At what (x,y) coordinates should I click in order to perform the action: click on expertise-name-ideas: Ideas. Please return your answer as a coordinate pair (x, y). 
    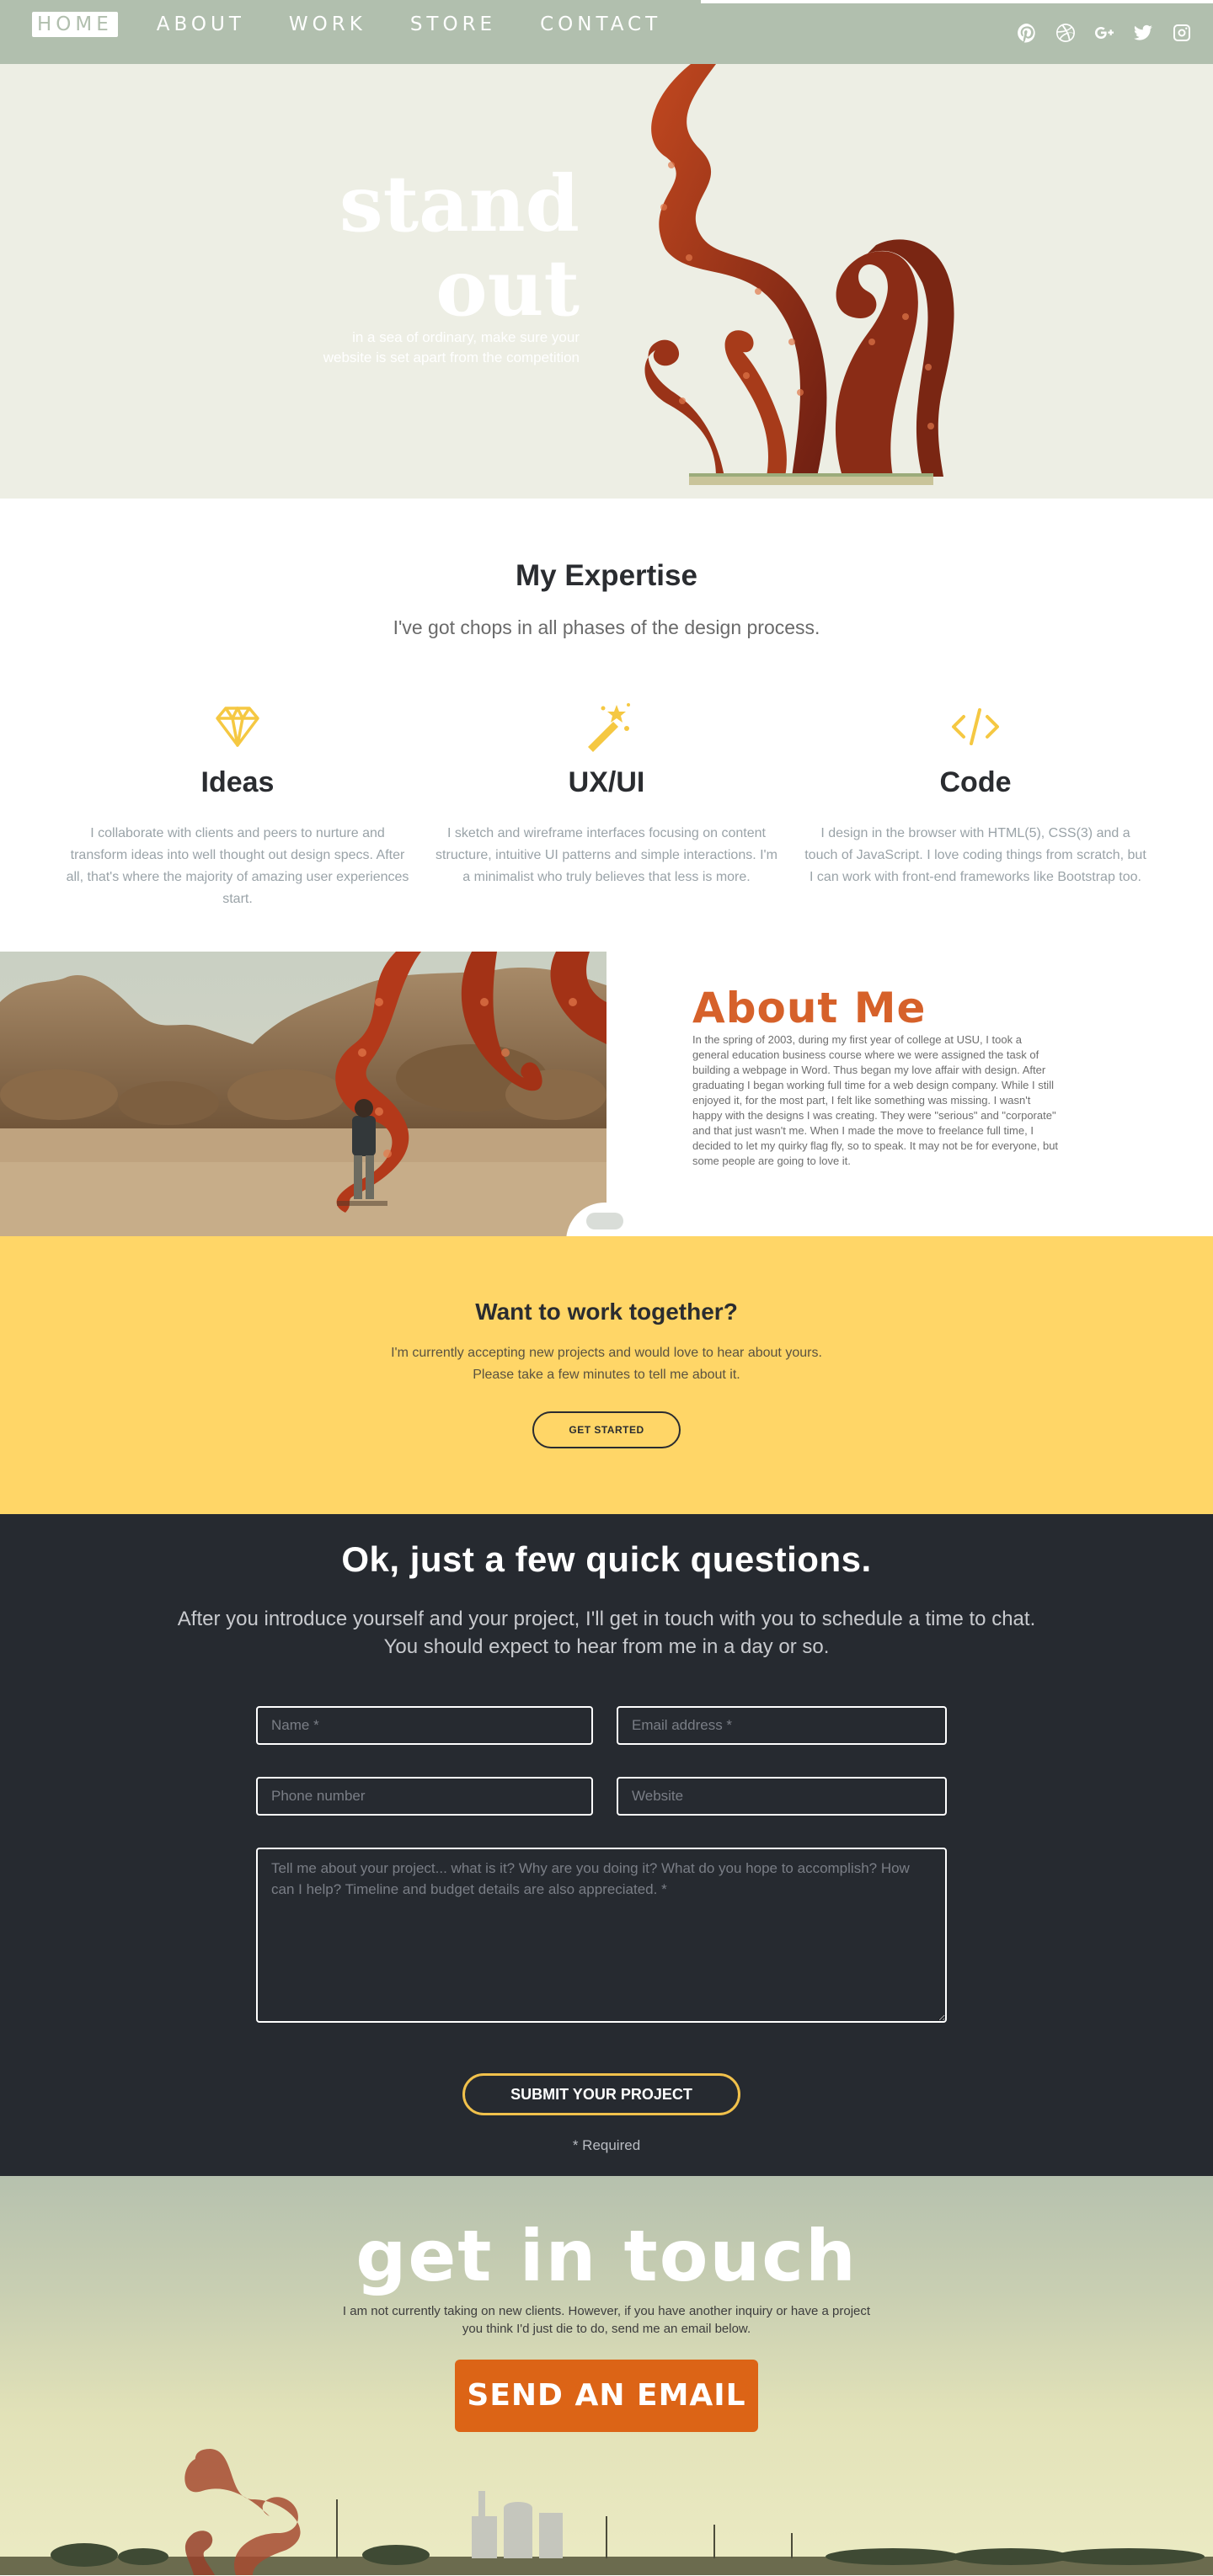
    Looking at the image, I should click on (237, 782).